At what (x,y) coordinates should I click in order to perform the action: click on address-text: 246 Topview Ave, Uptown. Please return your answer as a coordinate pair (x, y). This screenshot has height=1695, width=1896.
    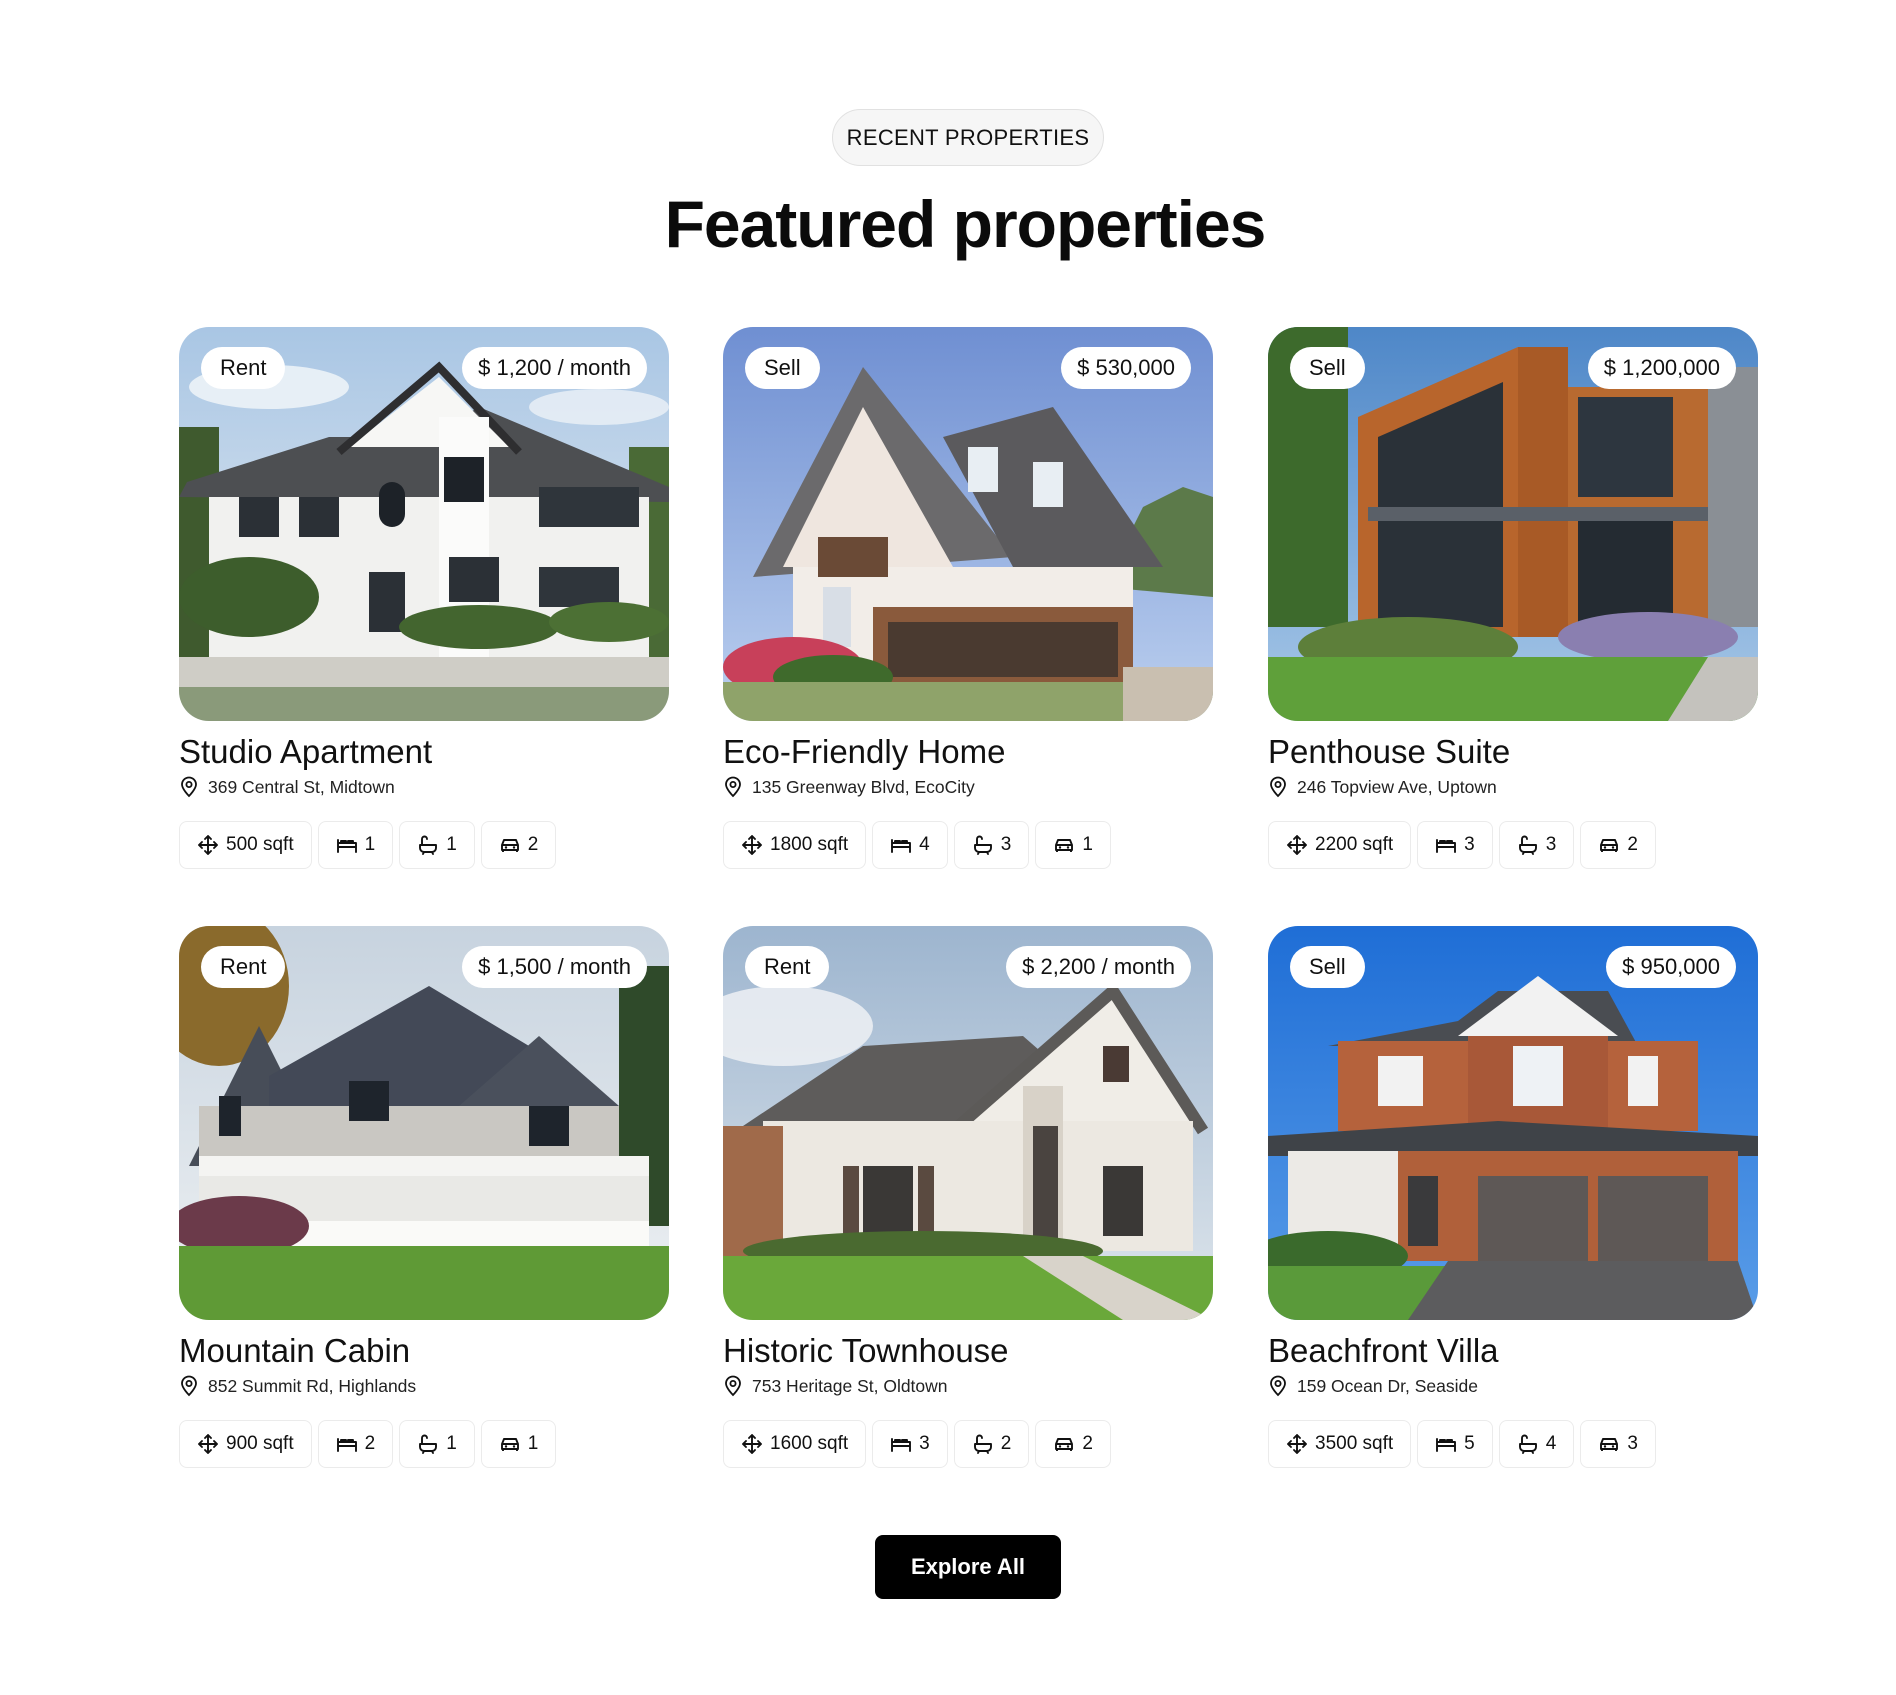
    Looking at the image, I should click on (1397, 786).